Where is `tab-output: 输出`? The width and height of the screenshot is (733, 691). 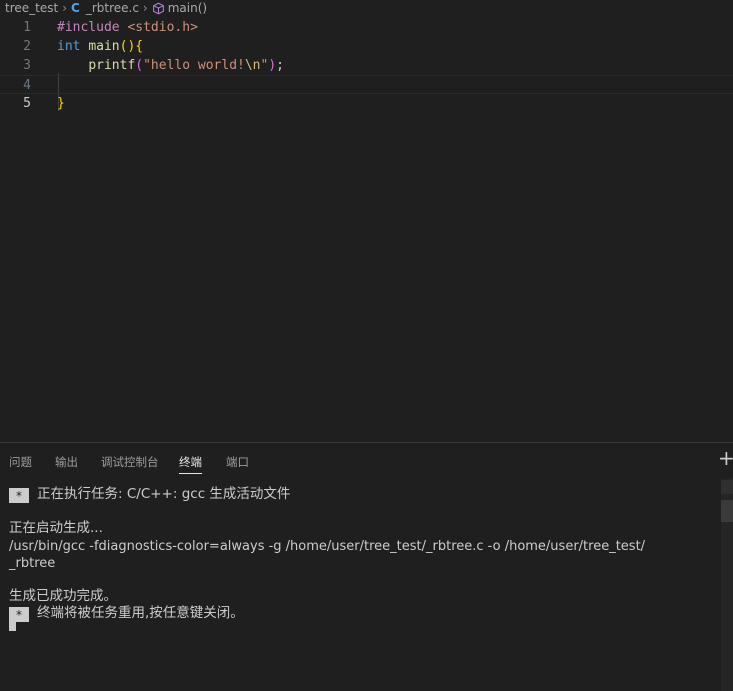
tab-output: 输出 is located at coordinates (66, 464).